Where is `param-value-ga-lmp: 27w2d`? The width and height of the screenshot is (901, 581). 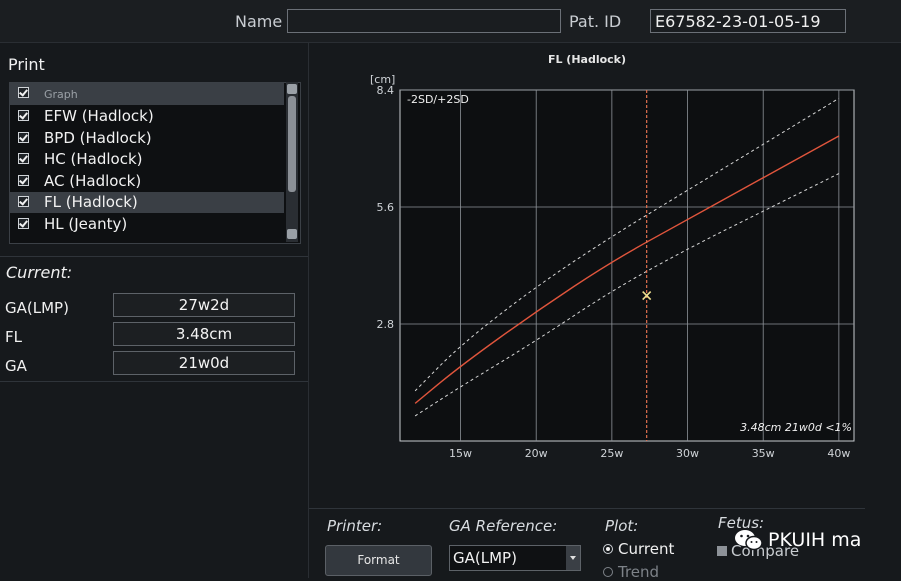 param-value-ga-lmp: 27w2d is located at coordinates (204, 305).